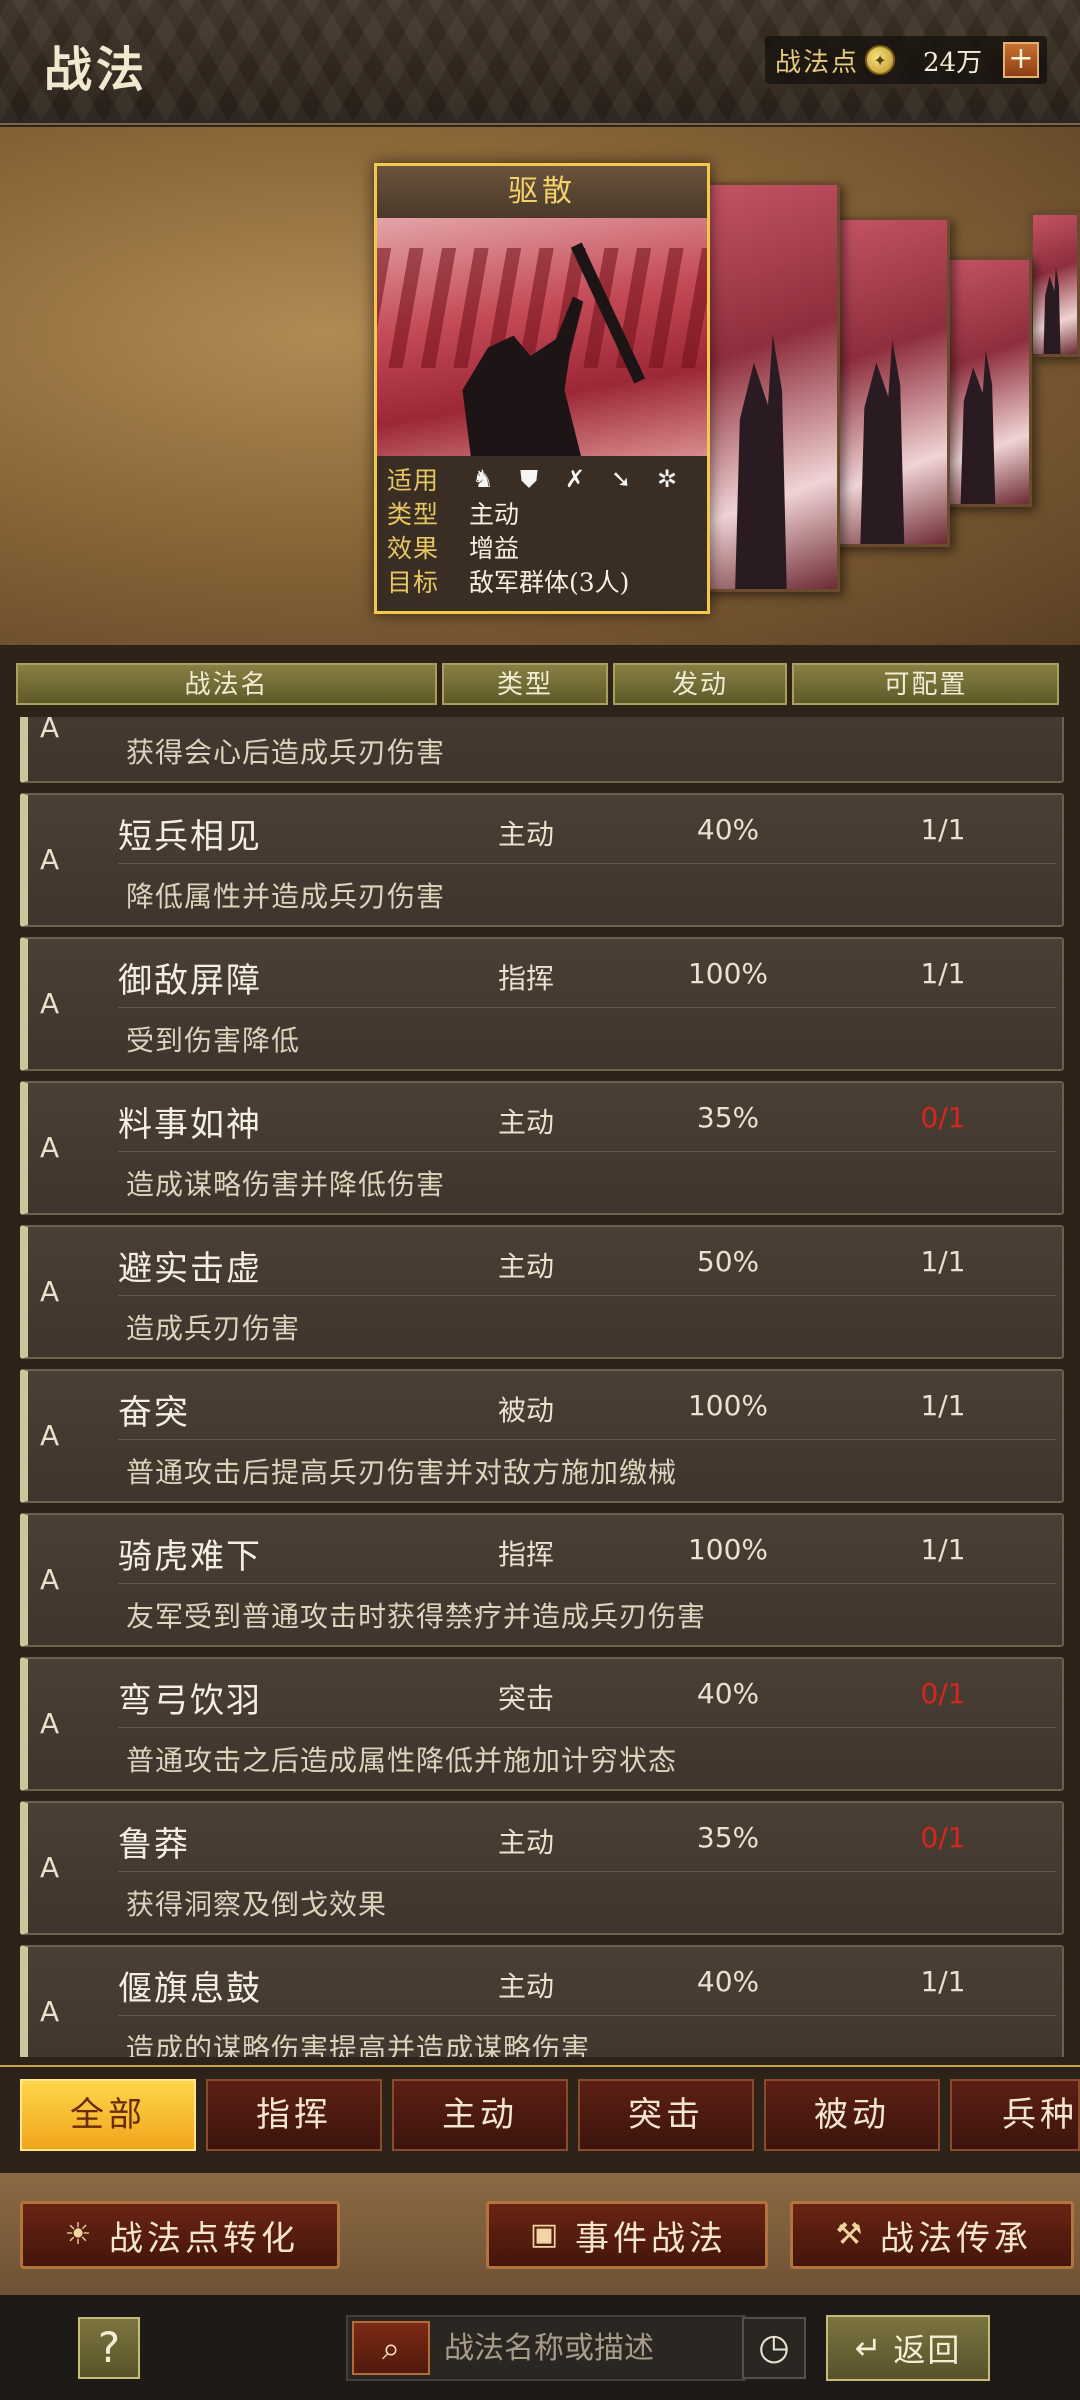  Describe the element at coordinates (494, 514) in the screenshot. I see `type-value: 主动` at that location.